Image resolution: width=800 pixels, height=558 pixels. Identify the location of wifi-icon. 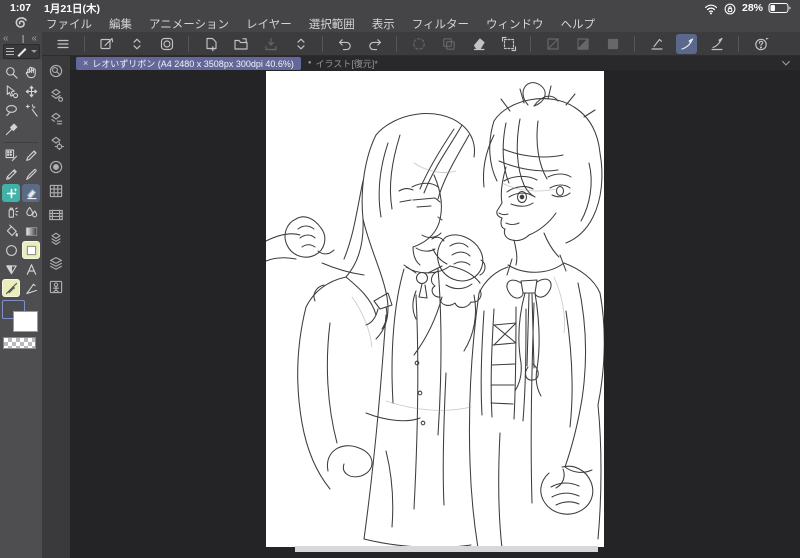
(711, 8).